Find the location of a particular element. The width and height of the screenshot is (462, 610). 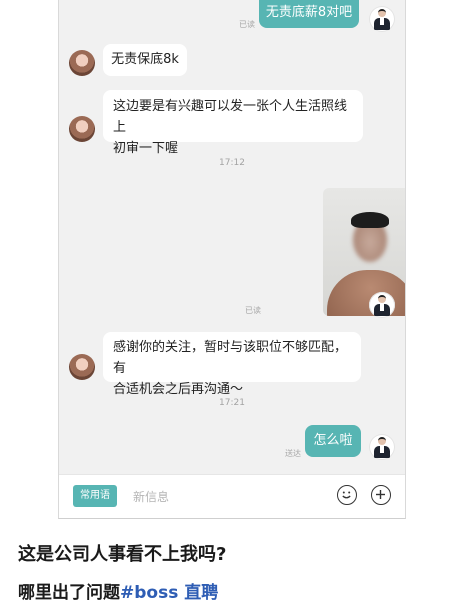

received-message-bubble: 这边要是有兴趣可以发一张个人生活照线上 初审一下喔 is located at coordinates (233, 123).